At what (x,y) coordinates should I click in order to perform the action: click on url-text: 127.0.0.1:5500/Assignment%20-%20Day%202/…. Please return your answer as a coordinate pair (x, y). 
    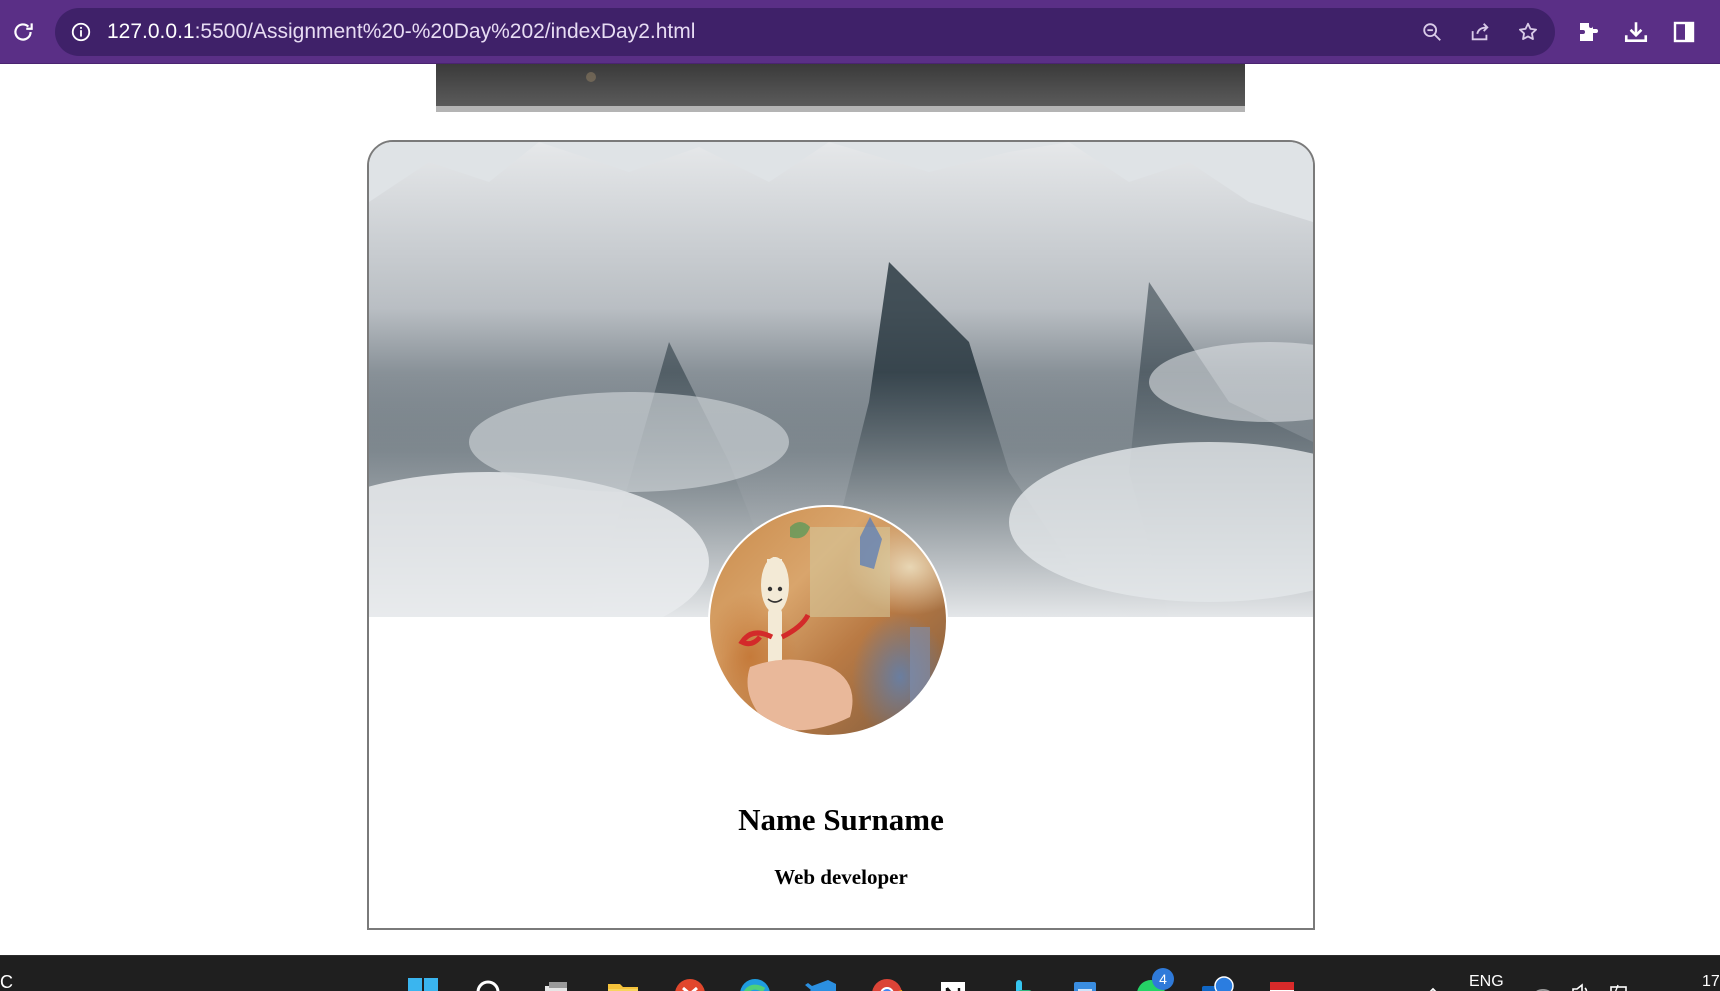
    Looking at the image, I should click on (401, 32).